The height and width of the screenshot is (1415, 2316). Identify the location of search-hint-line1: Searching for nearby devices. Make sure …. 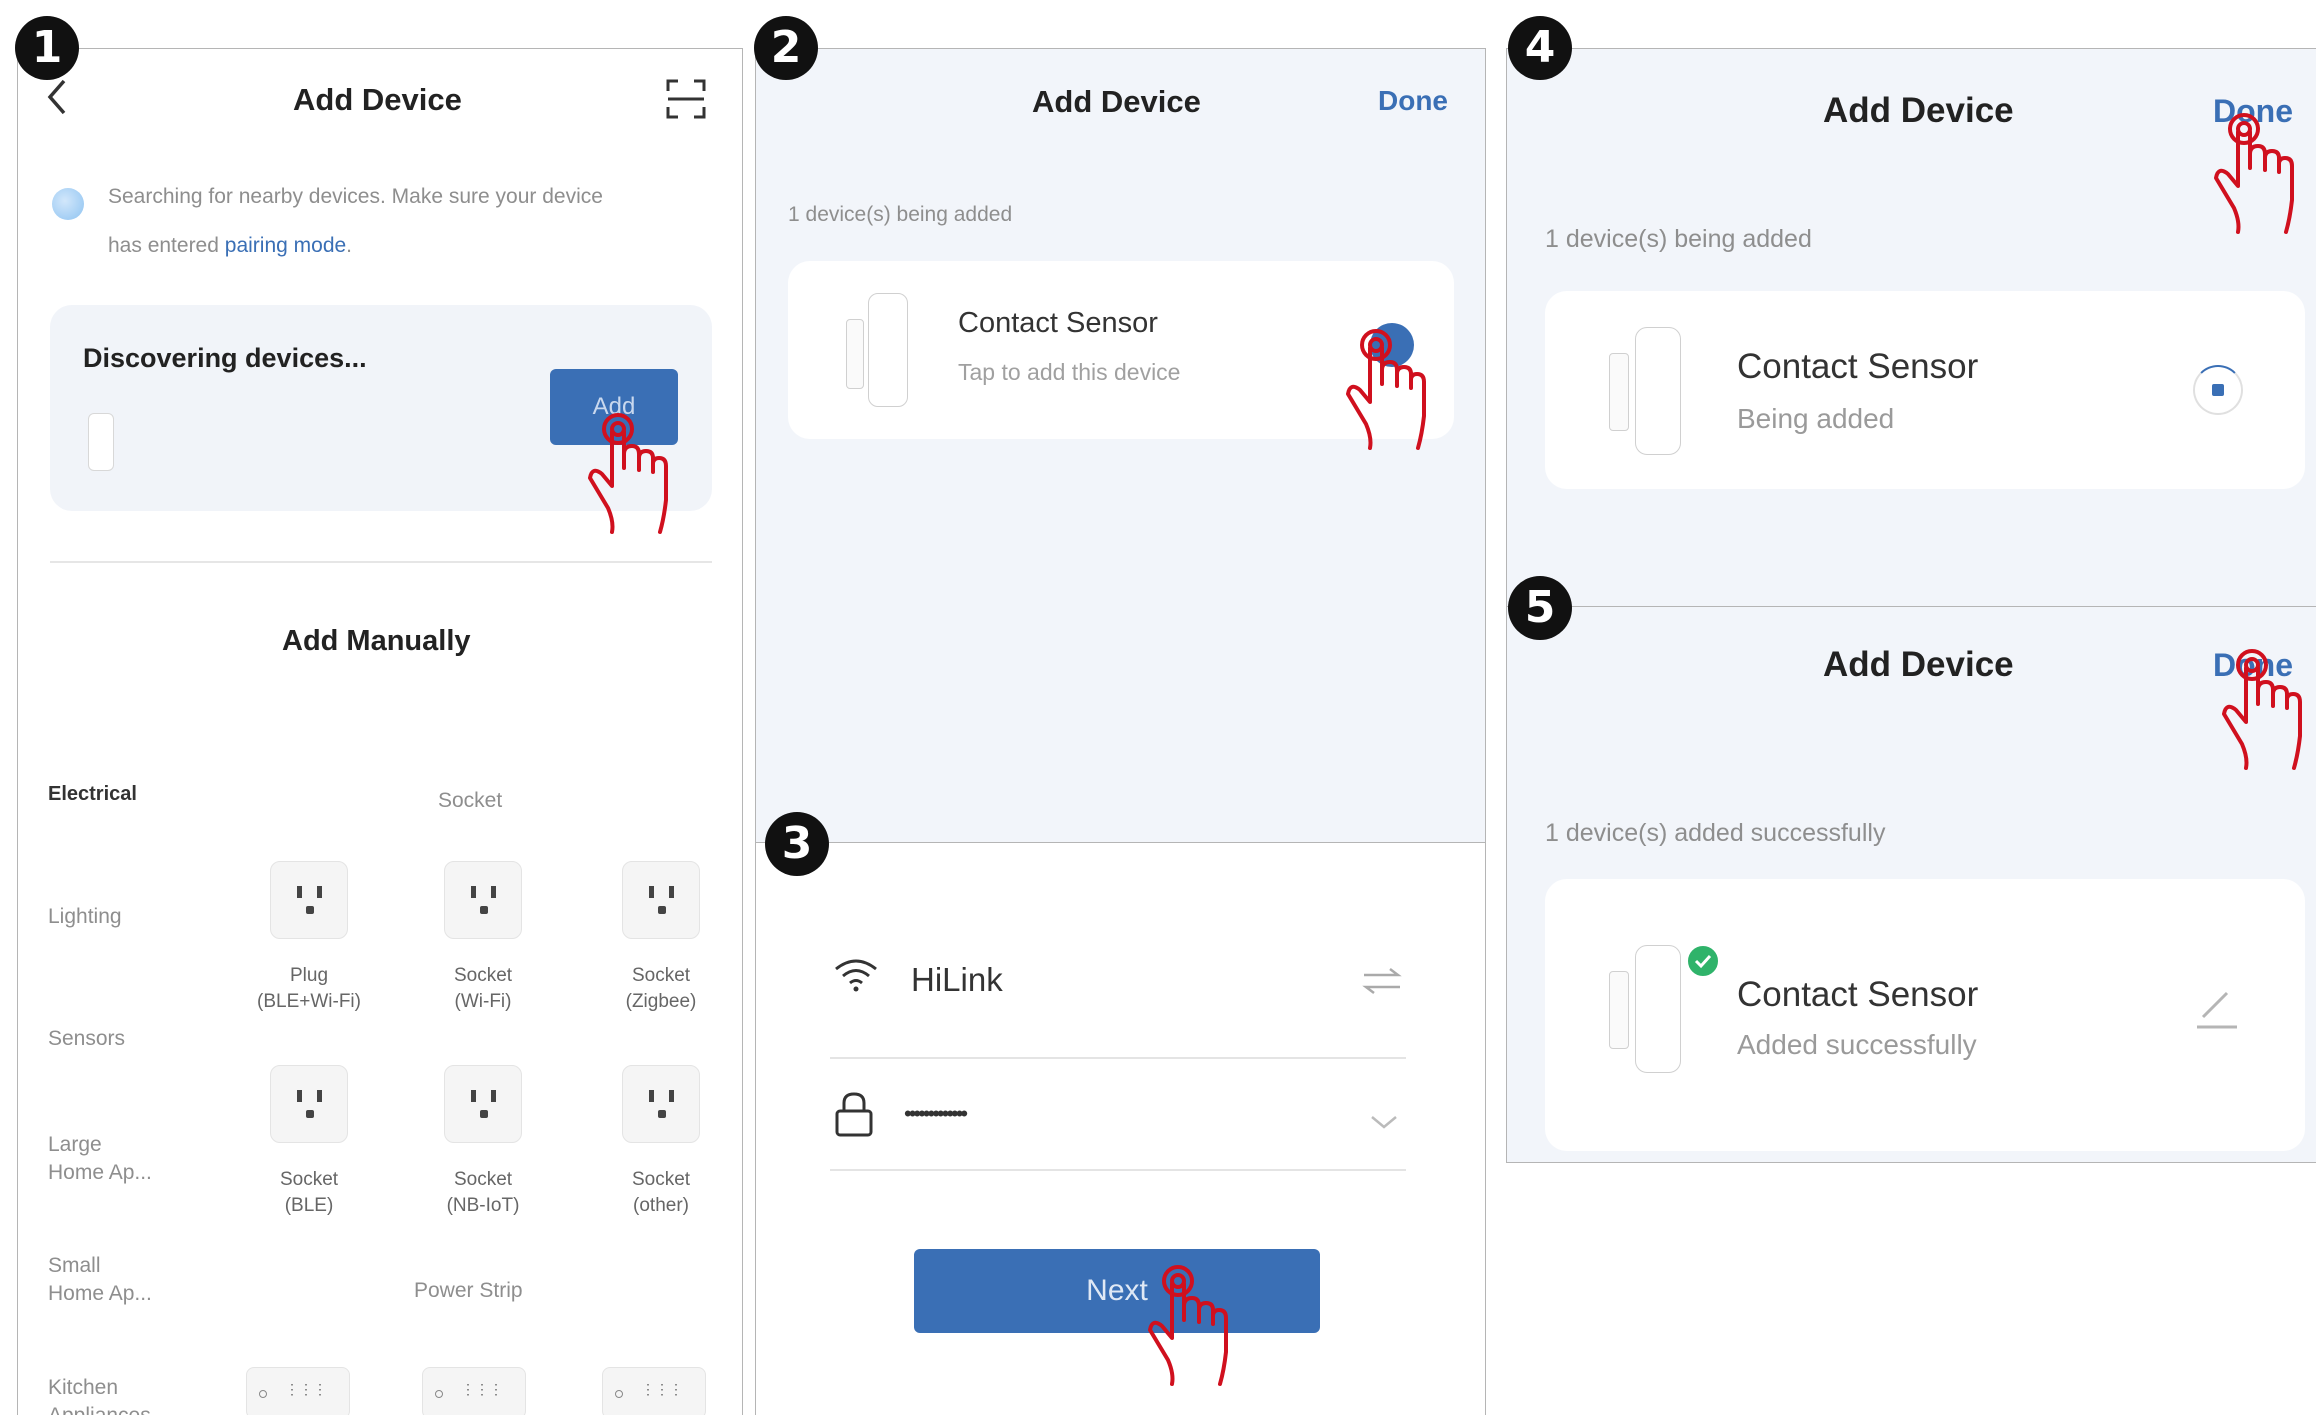
(355, 196).